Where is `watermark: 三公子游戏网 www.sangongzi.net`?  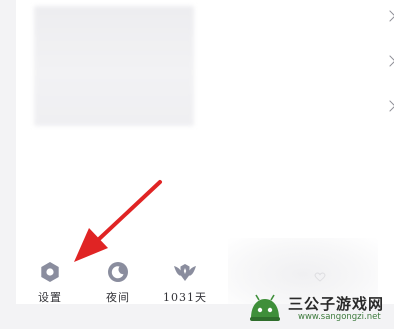
watermark: 三公子游戏网 www.sangongzi.net is located at coordinates (318, 308).